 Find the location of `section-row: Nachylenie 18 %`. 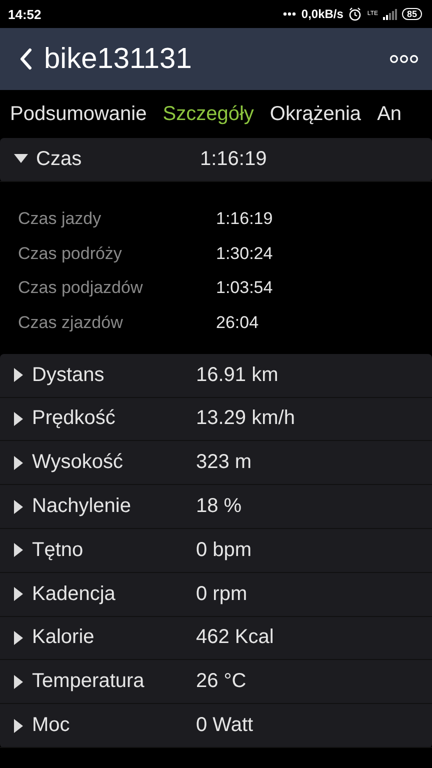

section-row: Nachylenie 18 % is located at coordinates (216, 507).